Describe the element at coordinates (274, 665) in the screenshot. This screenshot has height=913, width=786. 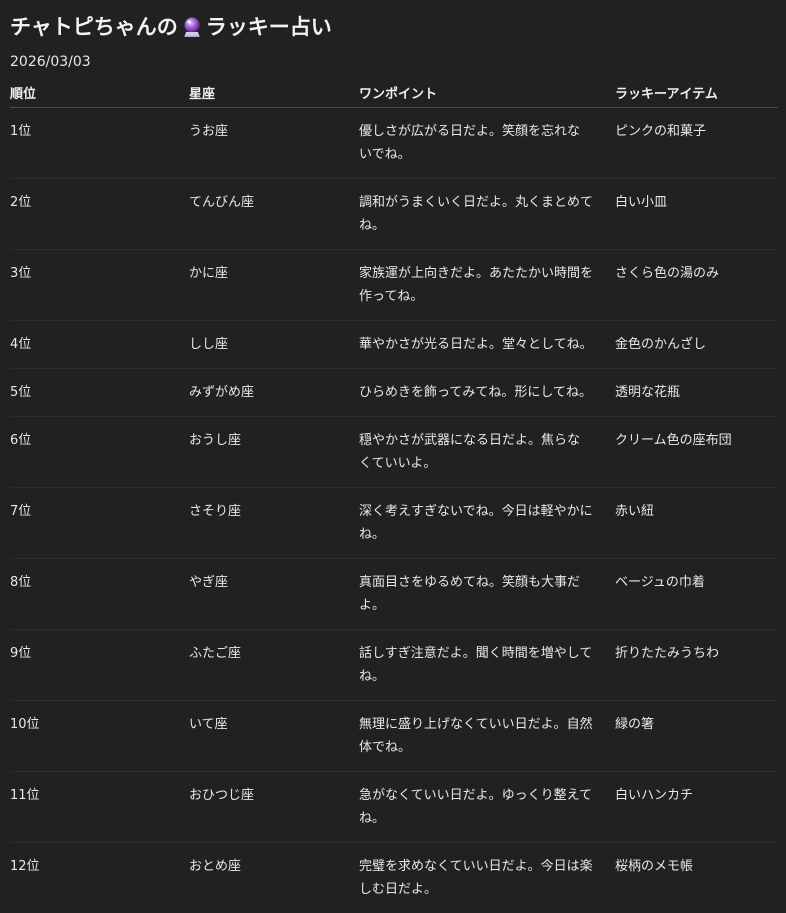
I see `sign-cell: ふたご座` at that location.